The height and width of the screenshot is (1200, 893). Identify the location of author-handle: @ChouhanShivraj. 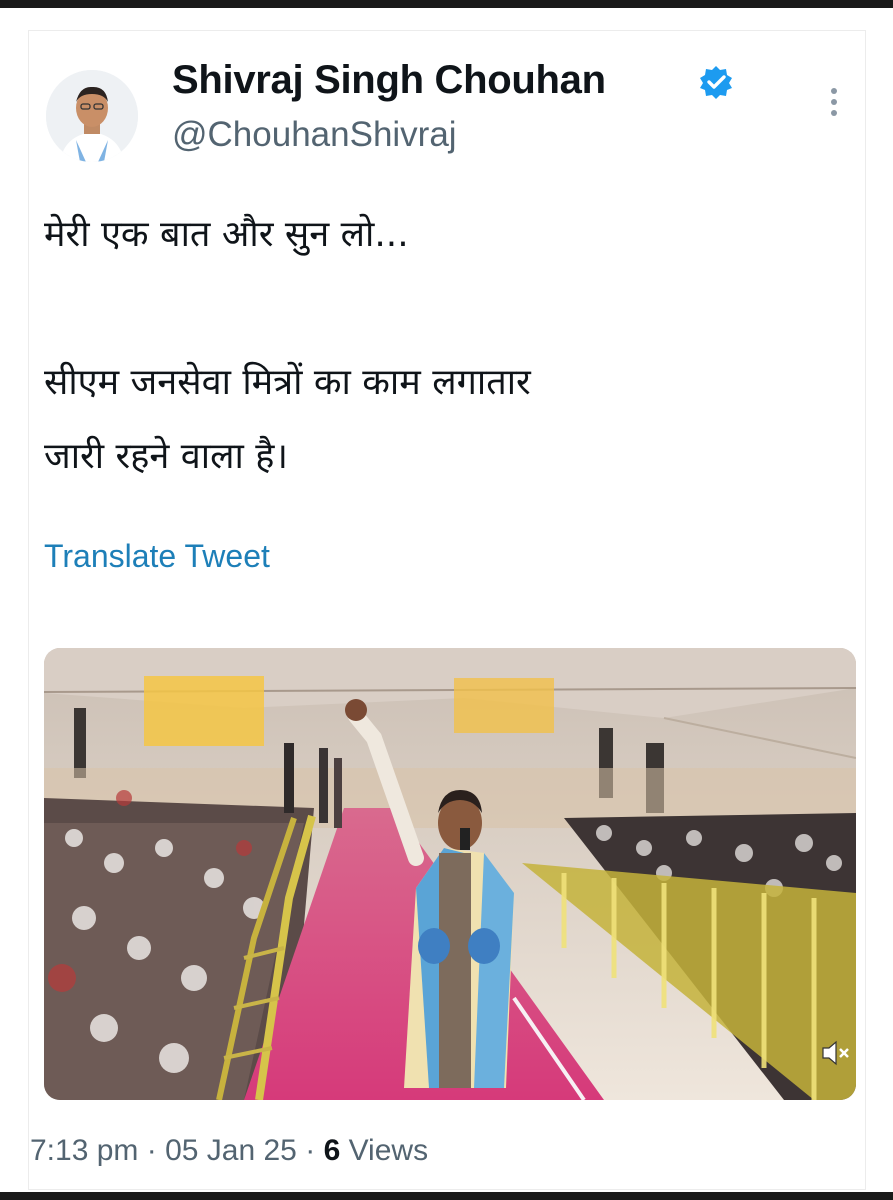
(314, 135).